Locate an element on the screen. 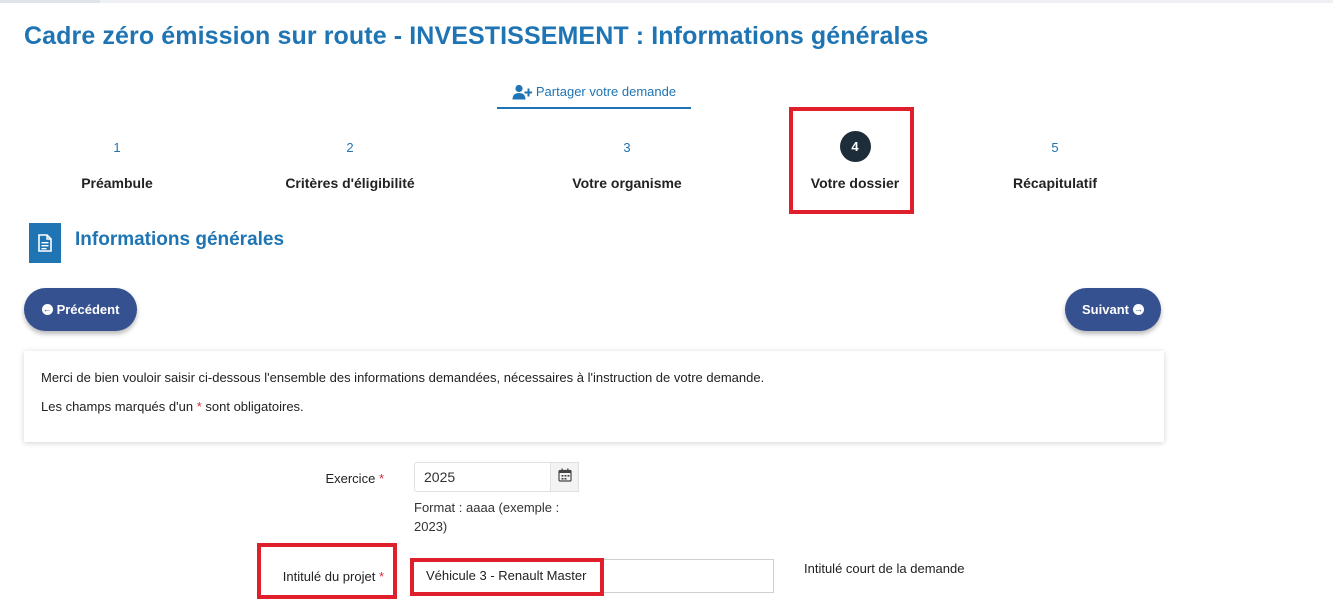  step-number: 3 is located at coordinates (627, 147).